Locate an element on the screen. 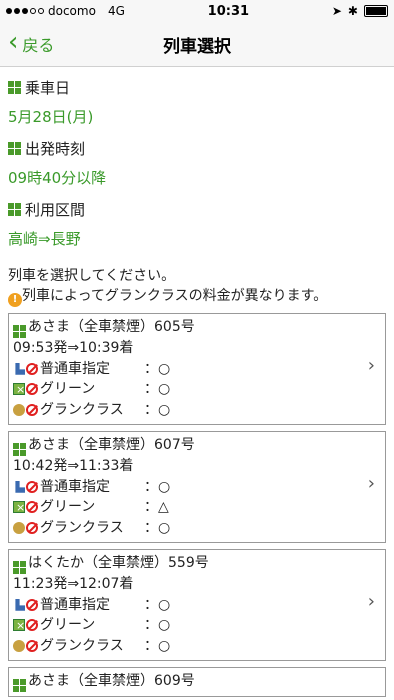 This screenshot has height=700, width=394. section-value-date: 5月28日(月) is located at coordinates (51, 117).